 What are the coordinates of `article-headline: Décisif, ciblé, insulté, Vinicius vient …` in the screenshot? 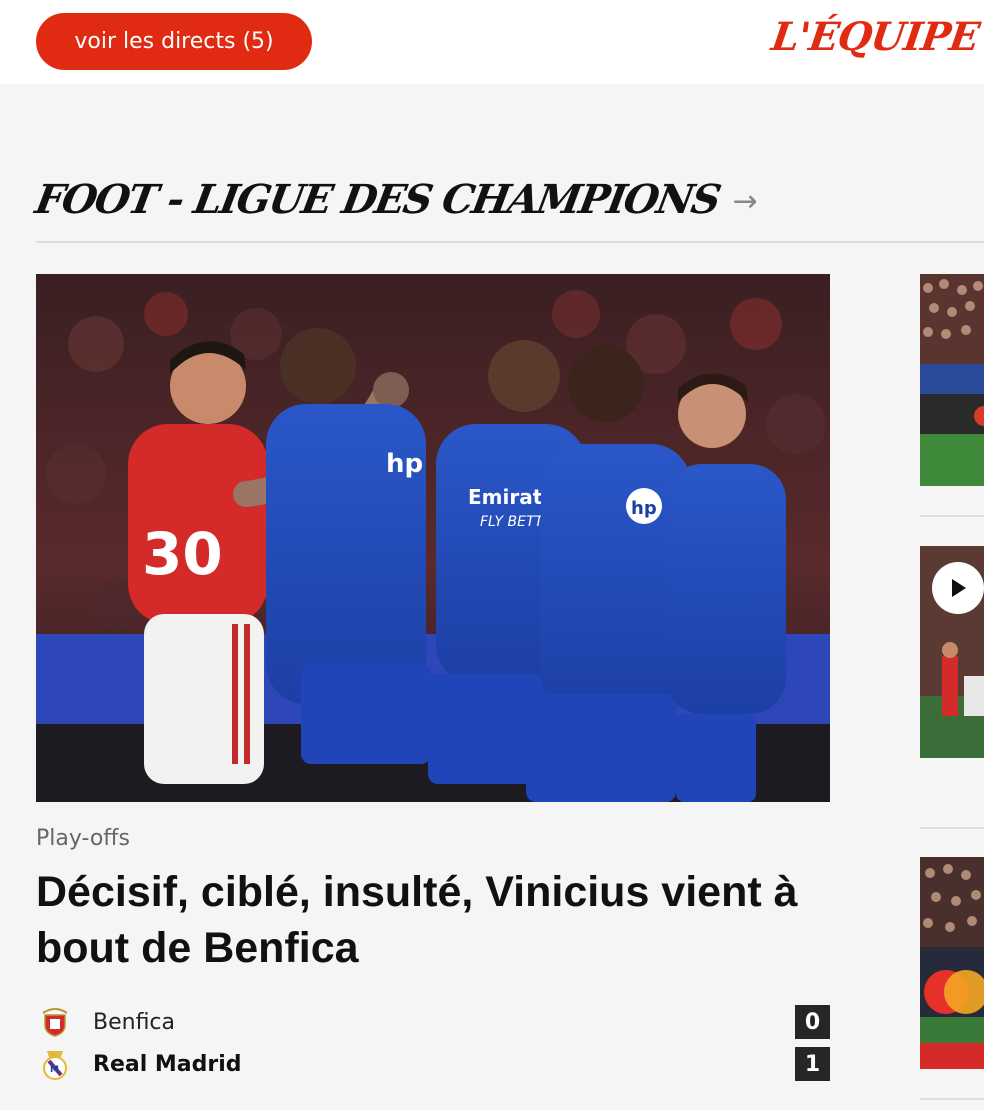 It's located at (431, 920).